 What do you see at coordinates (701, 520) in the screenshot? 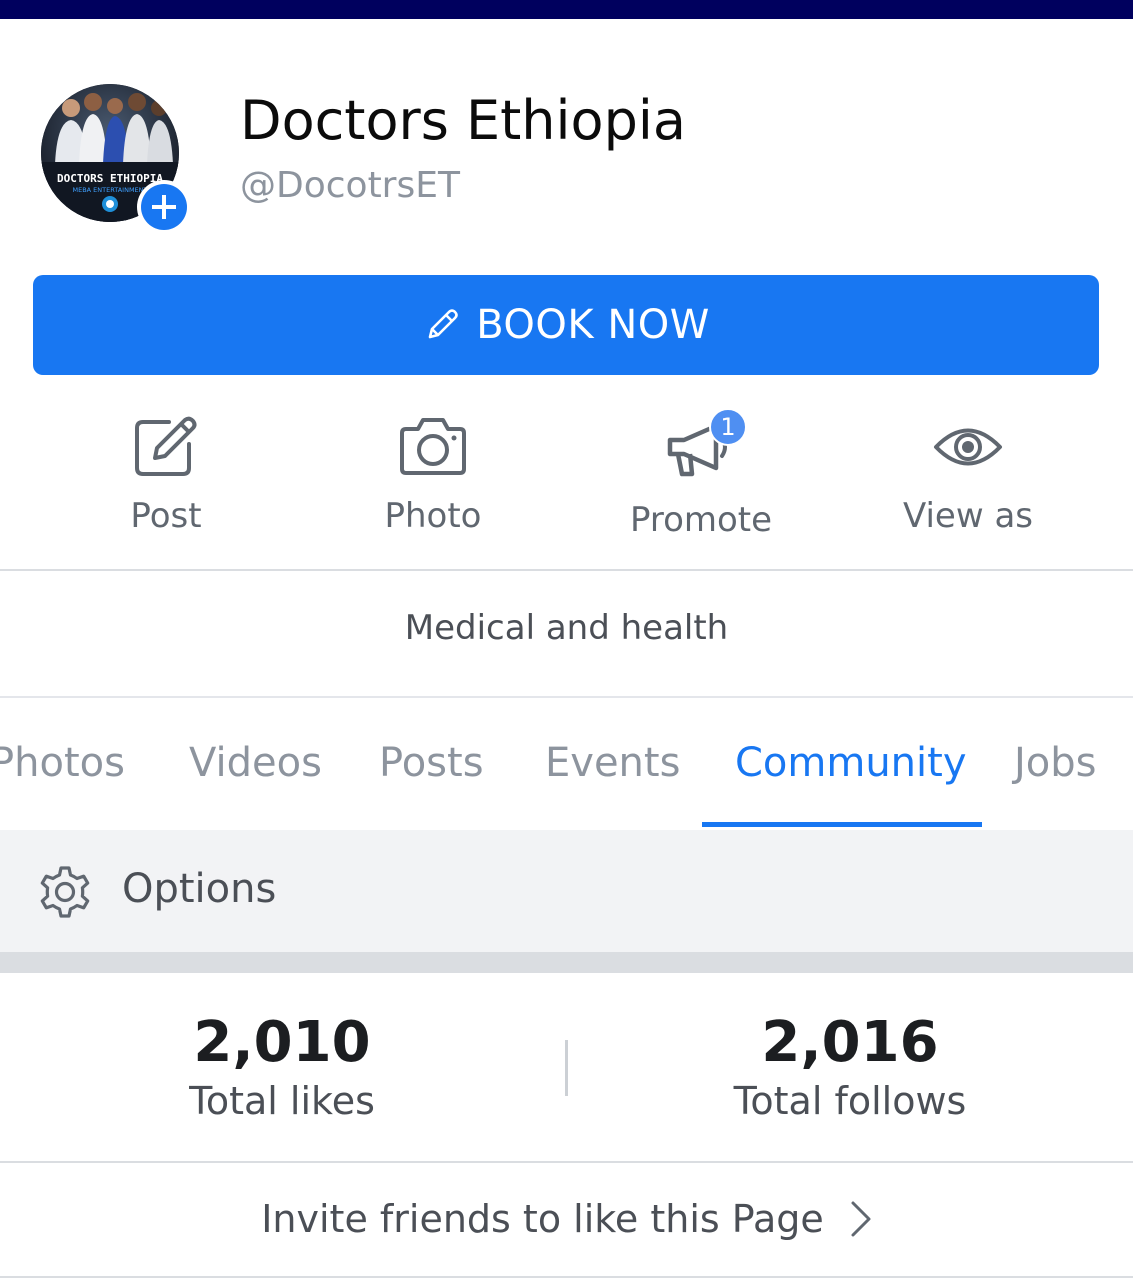
I see `action-promote-label: Promote` at bounding box center [701, 520].